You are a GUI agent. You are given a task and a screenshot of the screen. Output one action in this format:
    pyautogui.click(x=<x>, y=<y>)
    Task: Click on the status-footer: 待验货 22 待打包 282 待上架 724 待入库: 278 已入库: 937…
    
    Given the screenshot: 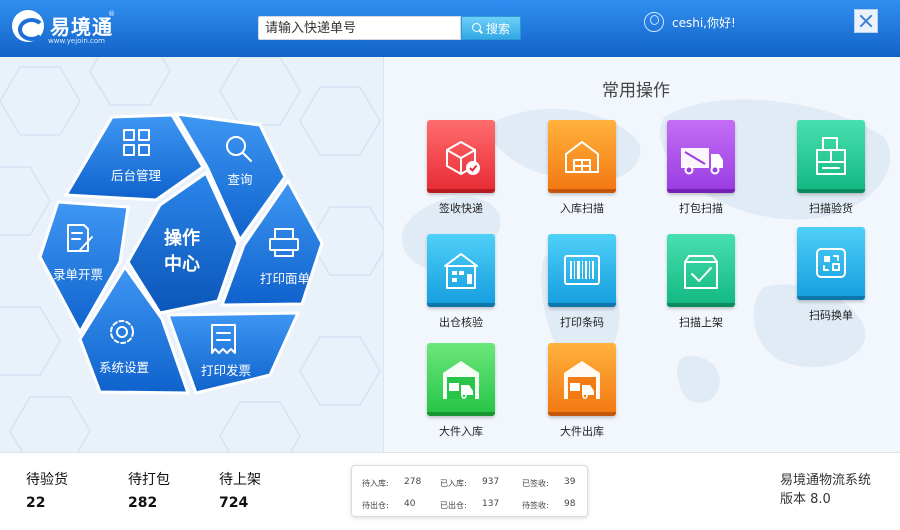 What is the action you would take?
    pyautogui.click(x=450, y=491)
    